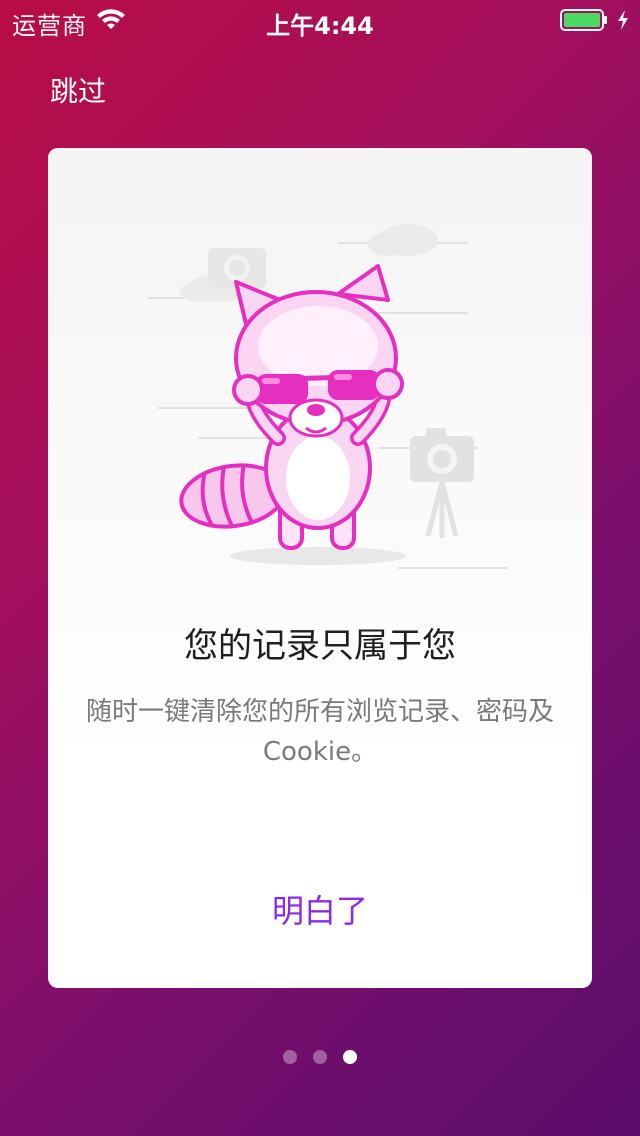 The height and width of the screenshot is (1136, 640). What do you see at coordinates (320, 646) in the screenshot?
I see `card-title: 您的记录只属于您` at bounding box center [320, 646].